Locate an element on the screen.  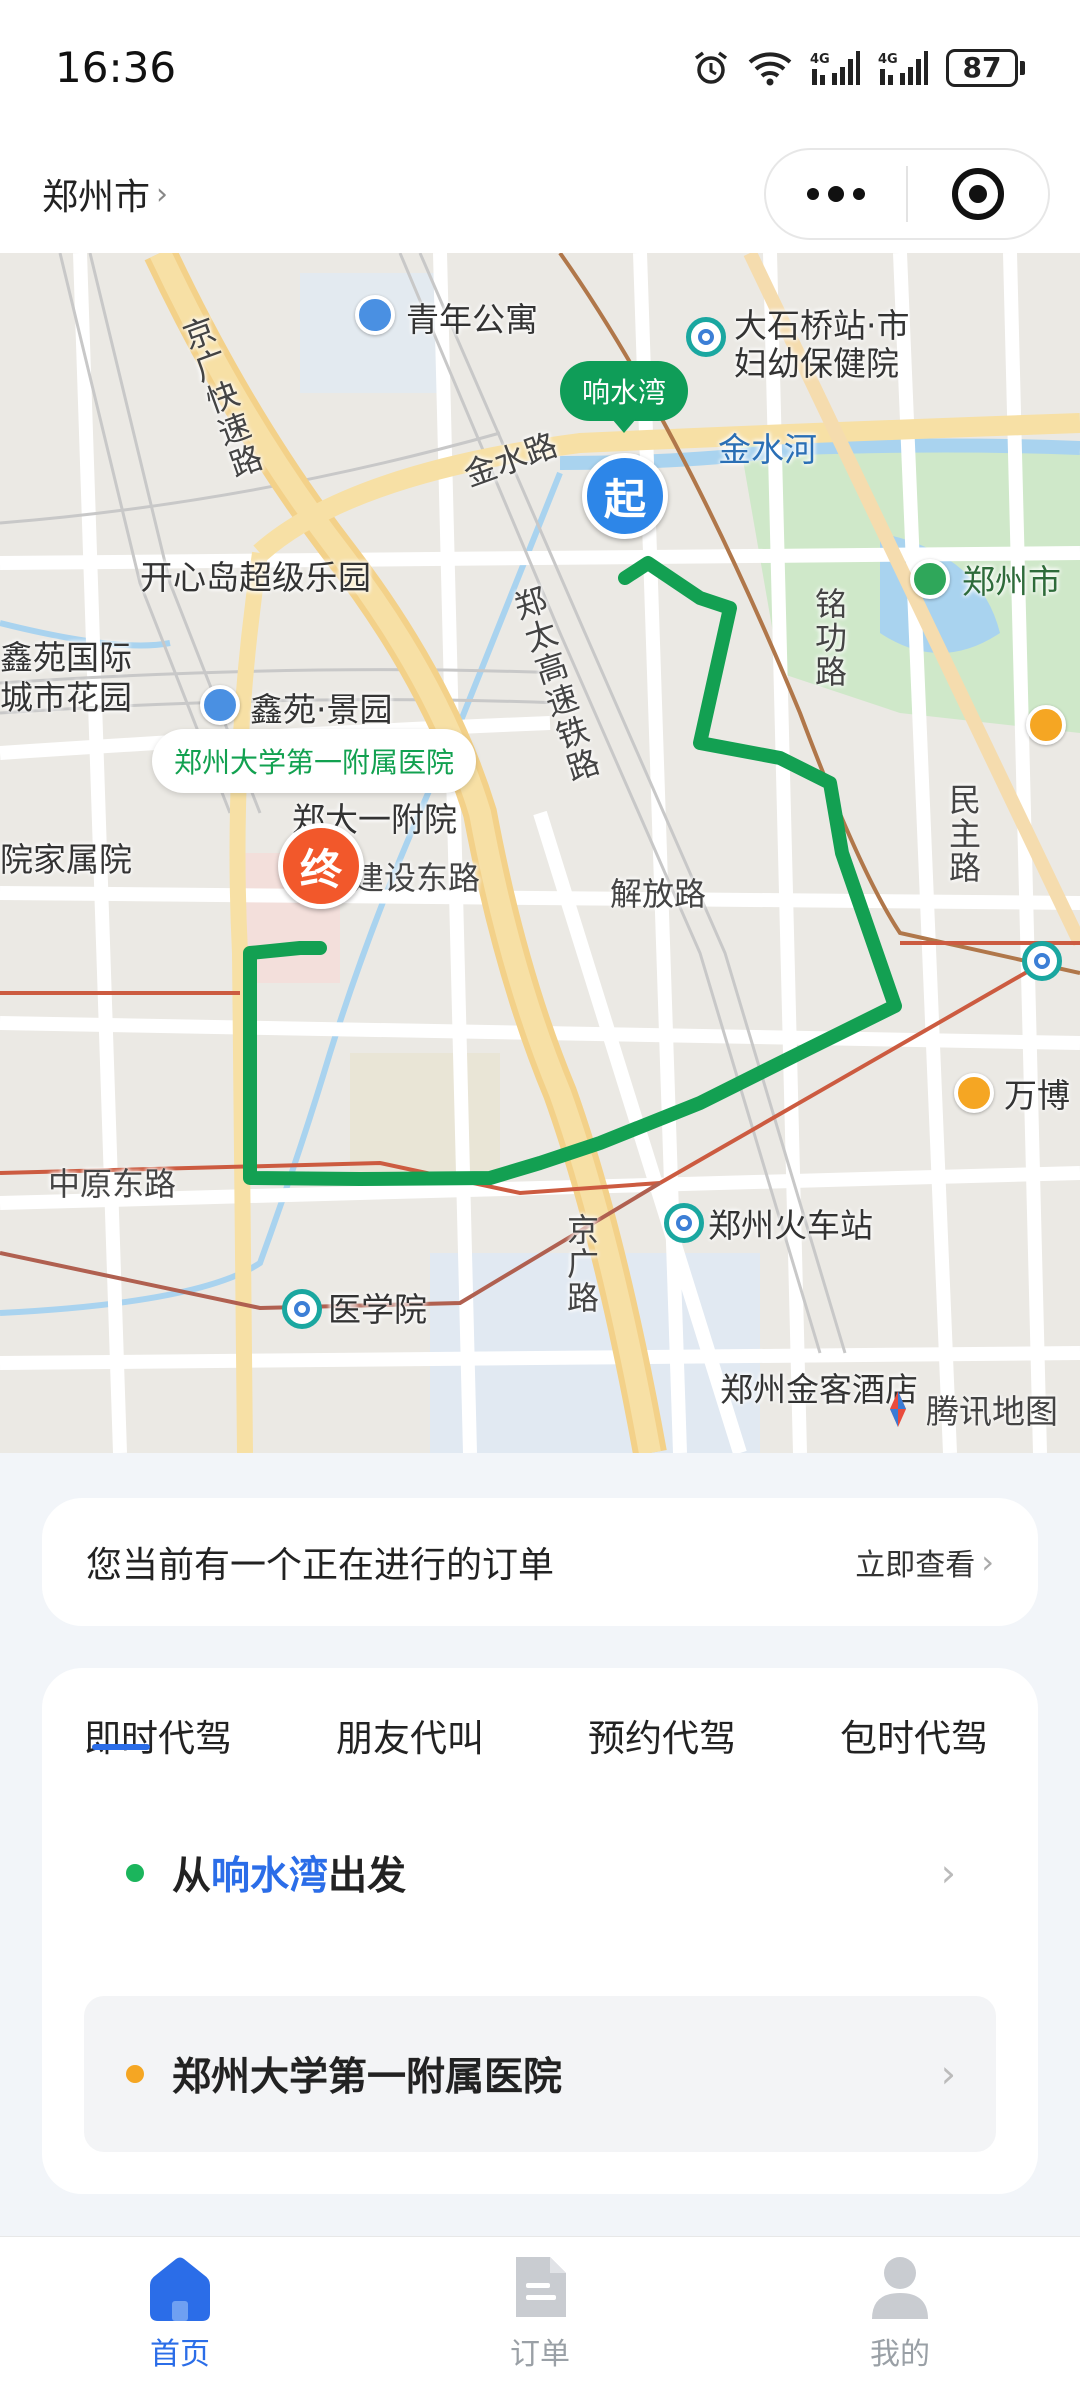
nav-home-label: 首页 is located at coordinates (180, 2354).